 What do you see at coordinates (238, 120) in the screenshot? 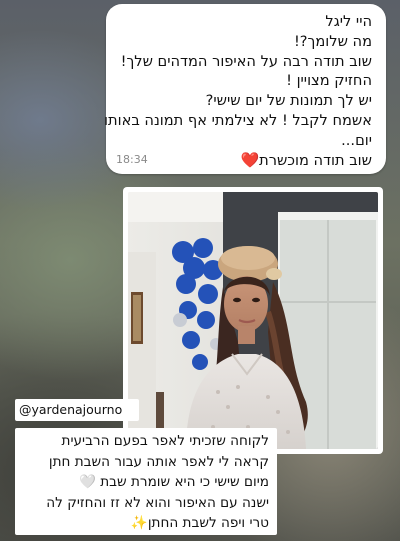
I see `message-line: אשמח לקבל ! לא צילמתי אף תמונה באותו` at bounding box center [238, 120].